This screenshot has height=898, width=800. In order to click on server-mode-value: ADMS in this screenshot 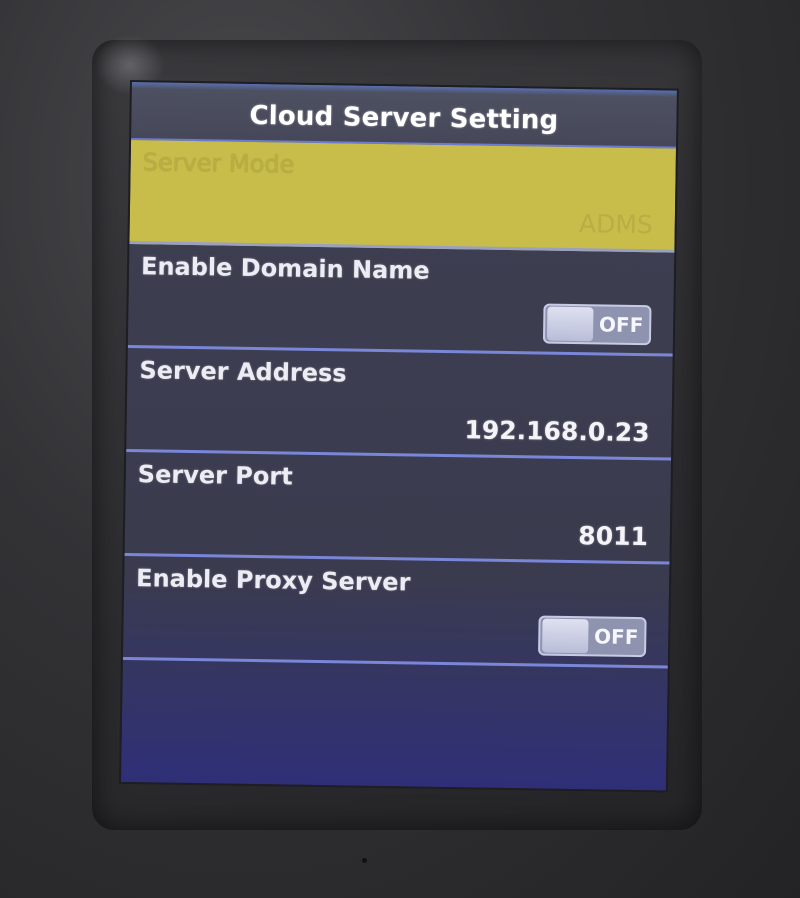, I will do `click(616, 224)`.